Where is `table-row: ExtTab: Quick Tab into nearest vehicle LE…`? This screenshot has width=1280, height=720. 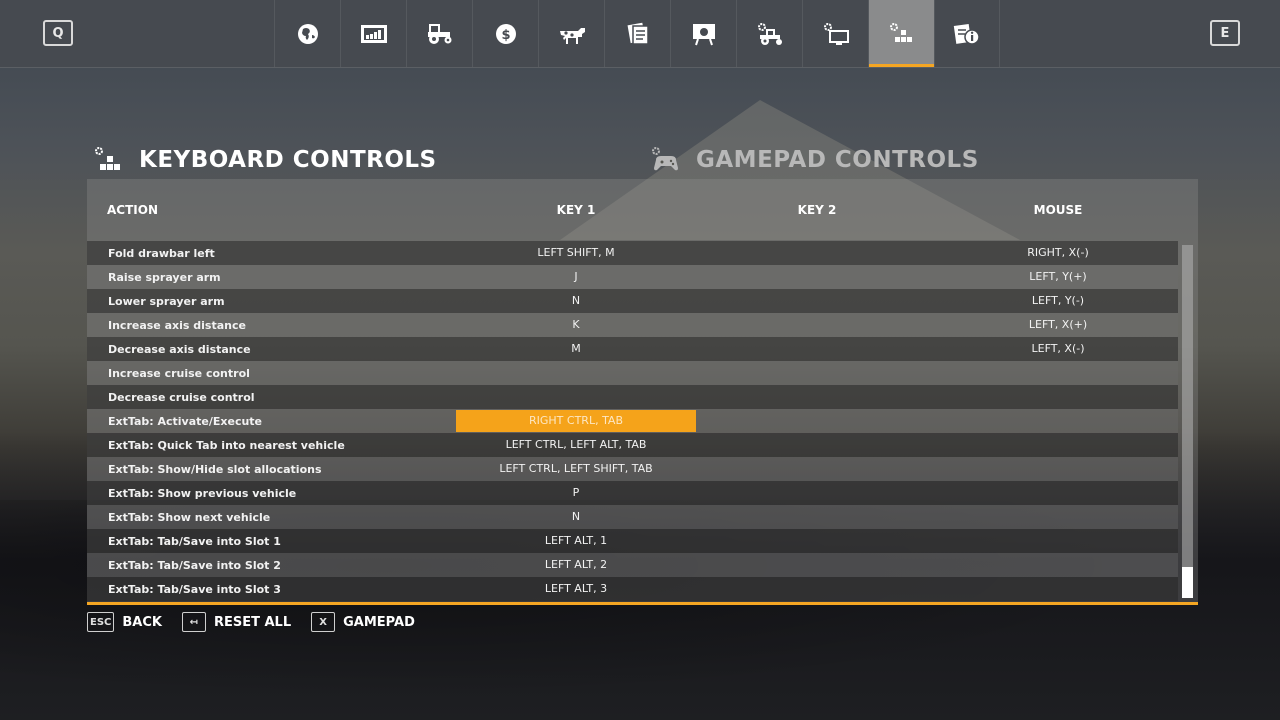
table-row: ExtTab: Quick Tab into nearest vehicle LE… is located at coordinates (632, 445).